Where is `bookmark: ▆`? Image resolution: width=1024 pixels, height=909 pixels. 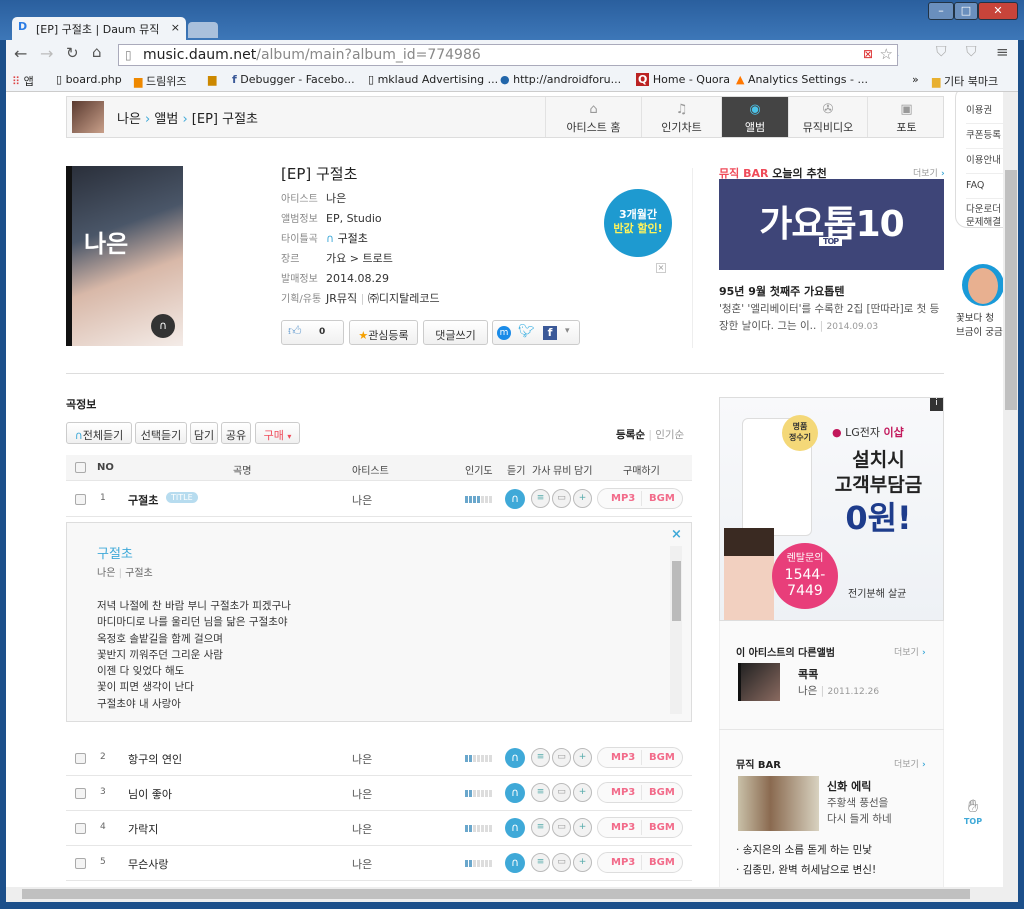 bookmark: ▆ is located at coordinates (212, 79).